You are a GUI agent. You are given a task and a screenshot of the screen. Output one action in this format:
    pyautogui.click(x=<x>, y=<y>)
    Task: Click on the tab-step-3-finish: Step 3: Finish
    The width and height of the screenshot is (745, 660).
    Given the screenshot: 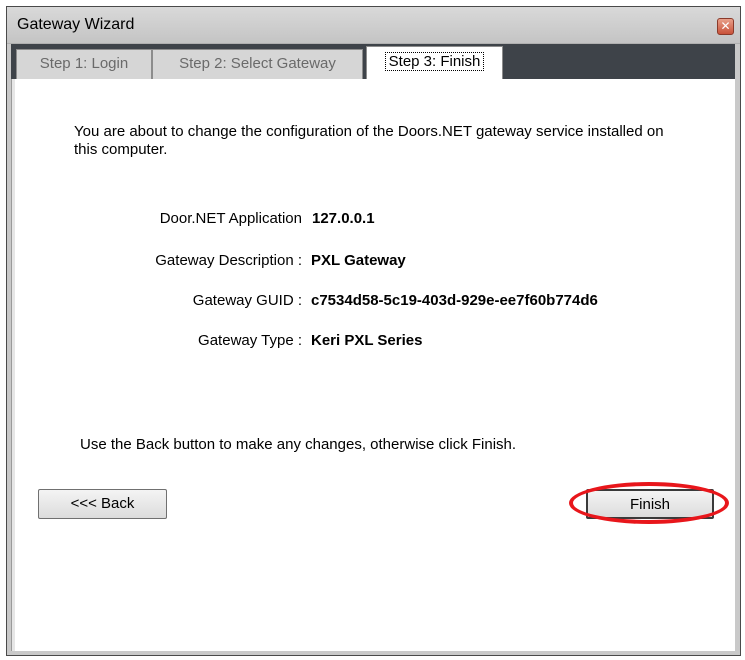 What is the action you would take?
    pyautogui.click(x=434, y=62)
    